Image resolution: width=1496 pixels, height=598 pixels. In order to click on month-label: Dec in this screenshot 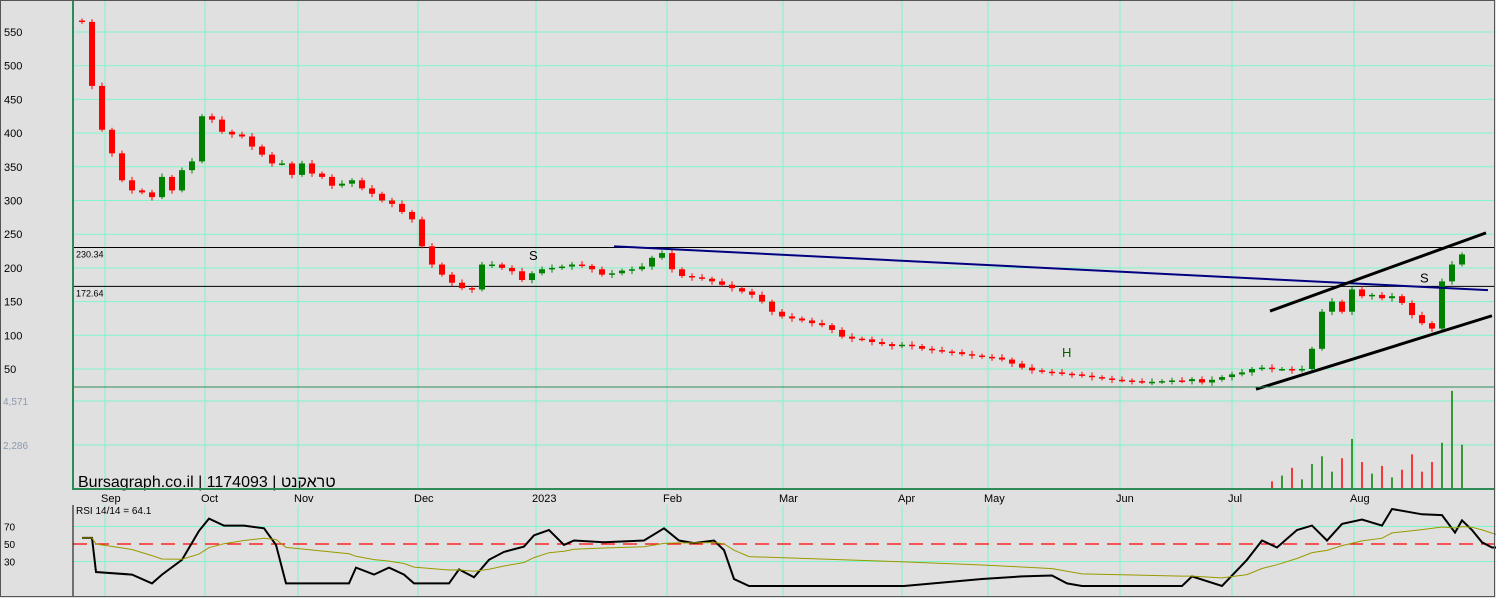, I will do `click(424, 499)`.